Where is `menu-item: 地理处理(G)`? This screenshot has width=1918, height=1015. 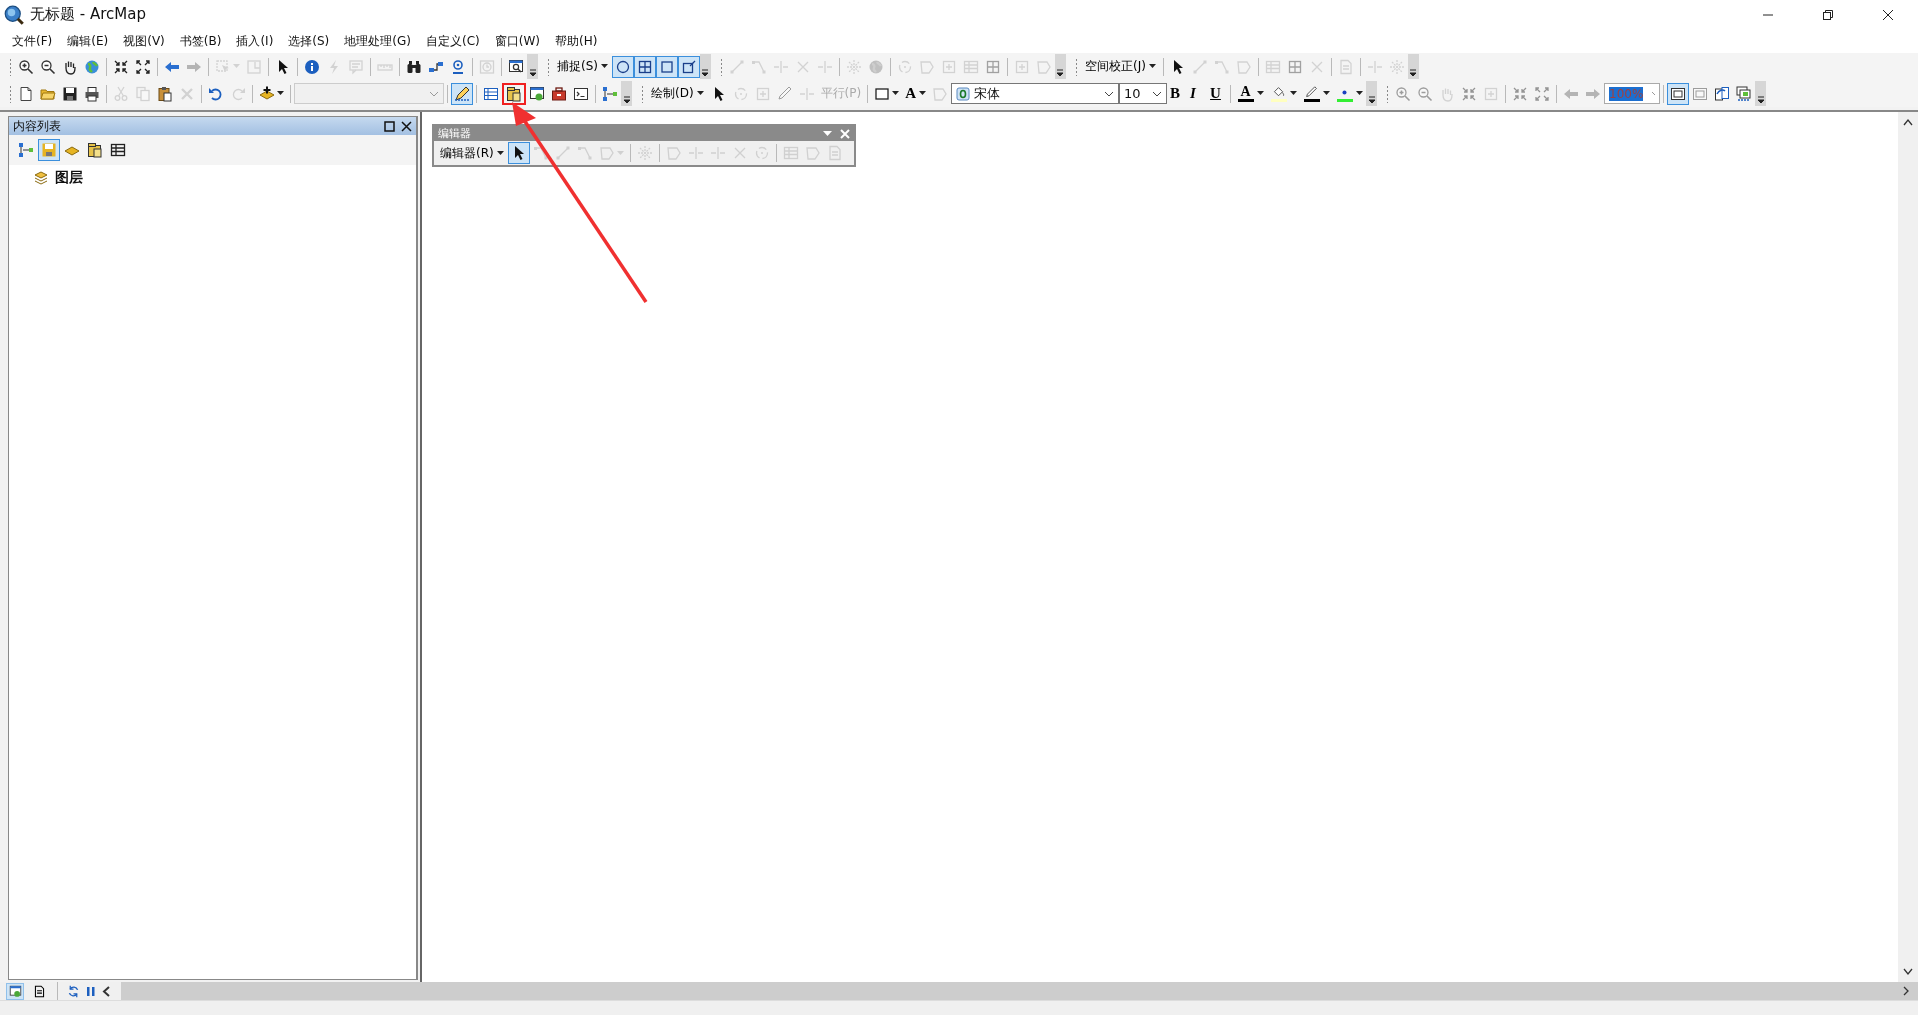
menu-item: 地理处理(G) is located at coordinates (377, 41).